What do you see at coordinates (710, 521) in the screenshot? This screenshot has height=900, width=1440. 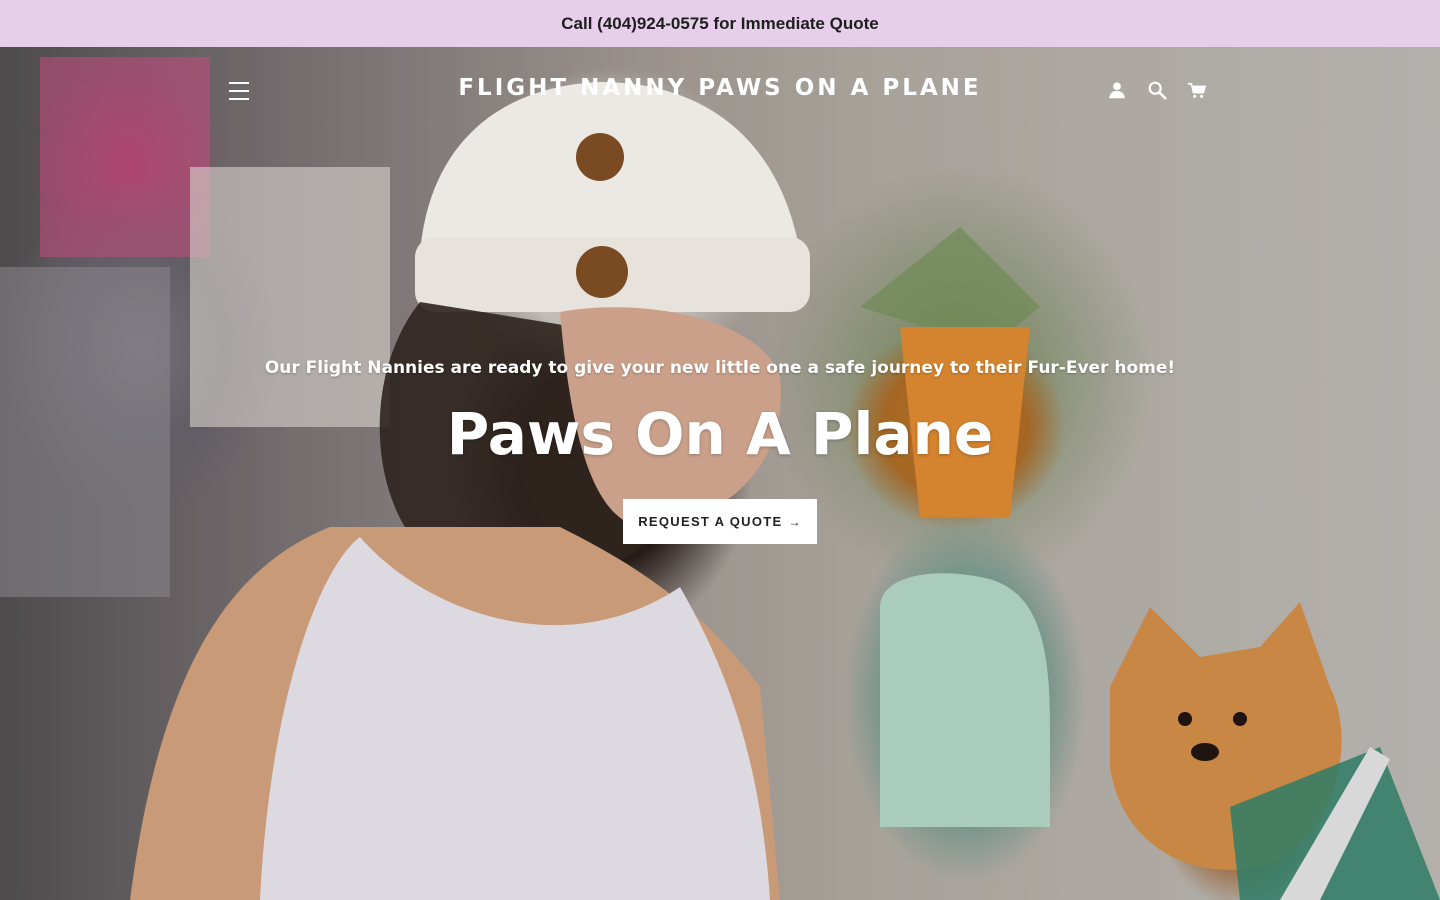 I see `request-quote-label: REQUEST A QUOTE` at bounding box center [710, 521].